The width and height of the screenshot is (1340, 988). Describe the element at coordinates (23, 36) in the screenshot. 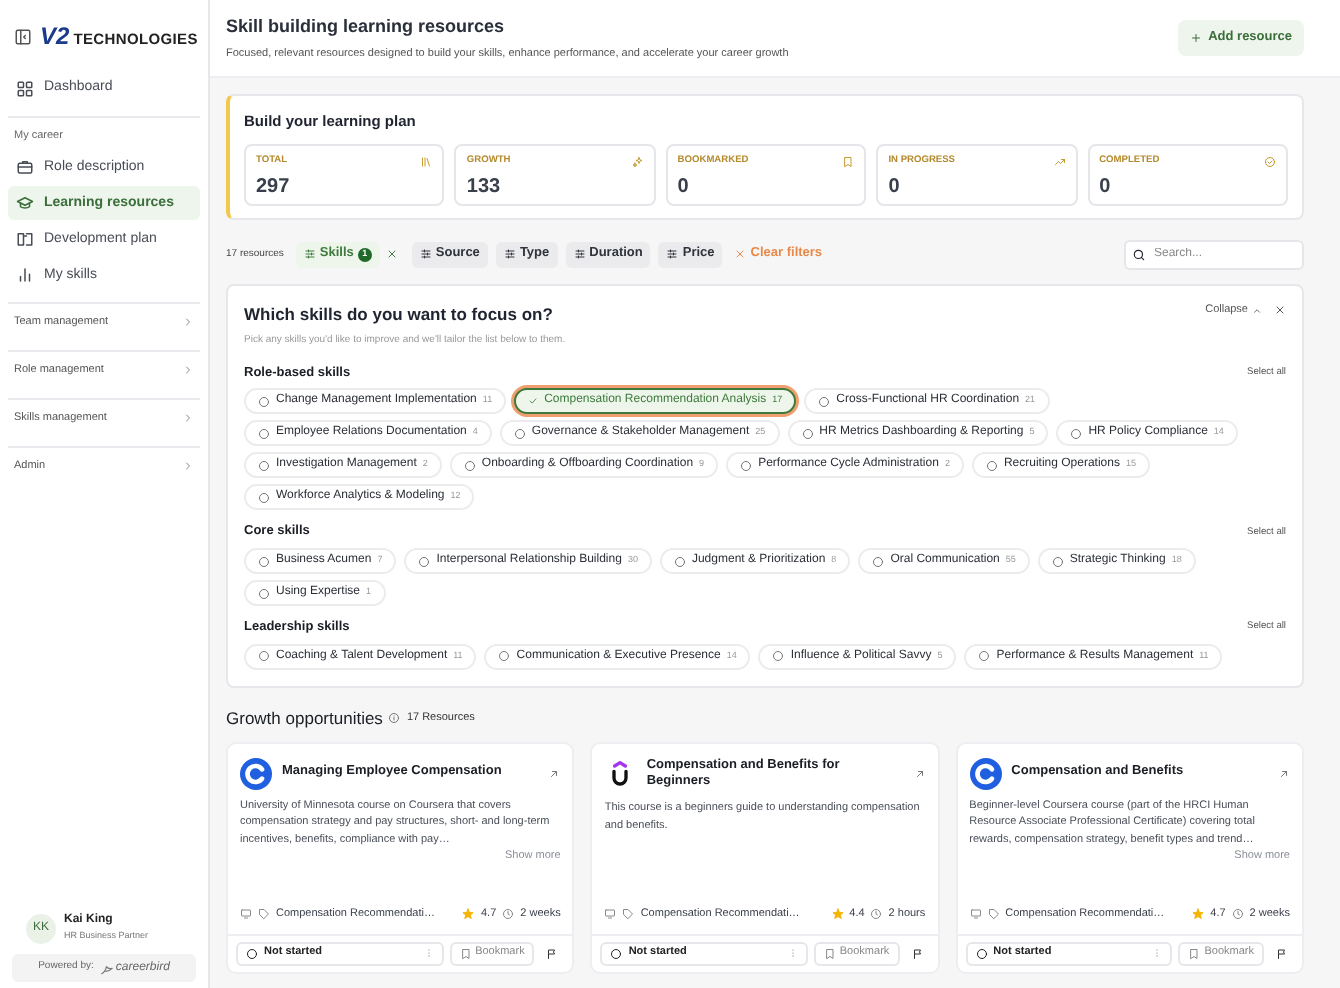

I see `sidebar-toggle-icon` at that location.